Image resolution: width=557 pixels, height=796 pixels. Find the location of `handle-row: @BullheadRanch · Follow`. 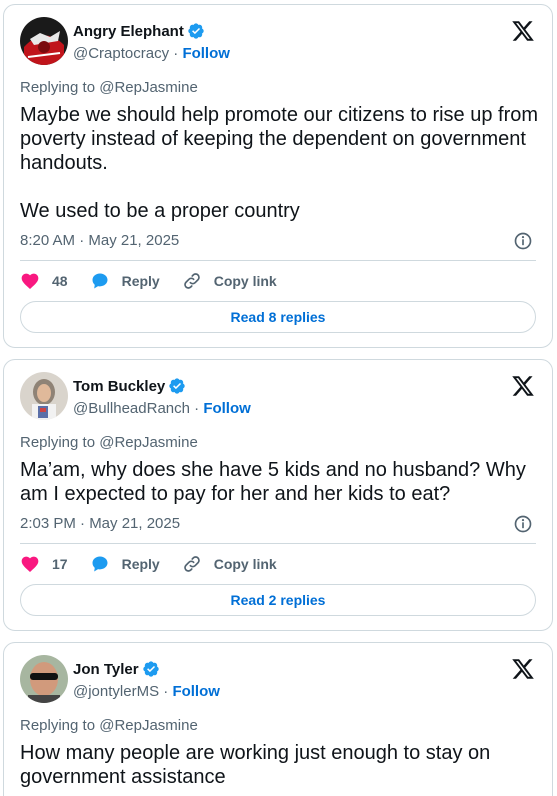

handle-row: @BullheadRanch · Follow is located at coordinates (162, 408).